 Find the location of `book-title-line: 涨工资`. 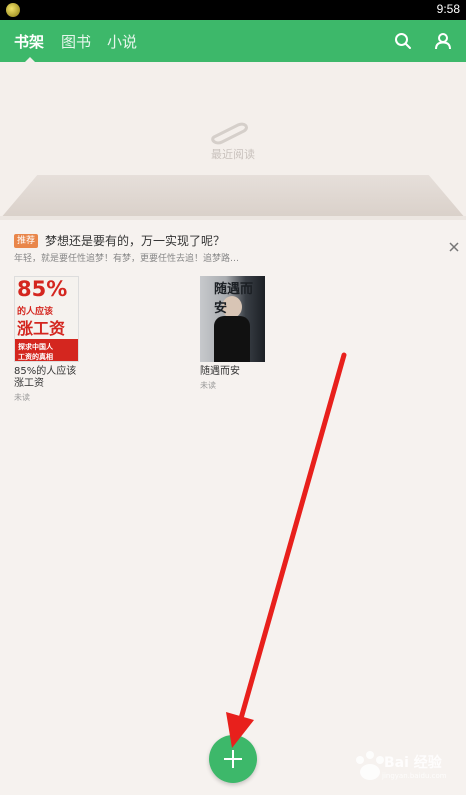

book-title-line: 涨工资 is located at coordinates (29, 383).